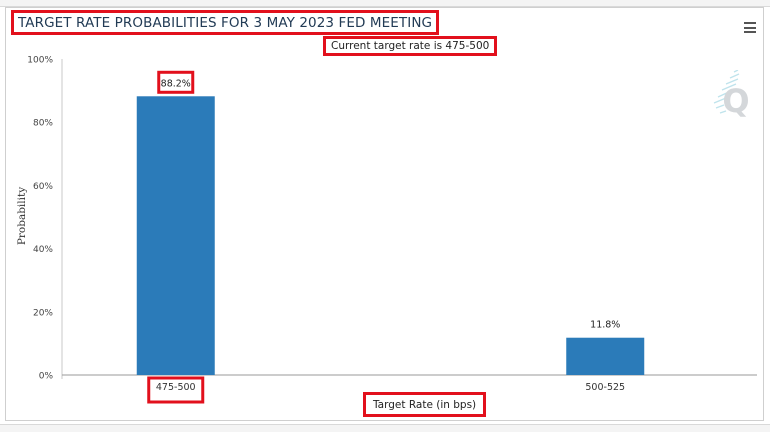 Image resolution: width=770 pixels, height=432 pixels. Describe the element at coordinates (46, 377) in the screenshot. I see `y-tick-label: 0%` at that location.